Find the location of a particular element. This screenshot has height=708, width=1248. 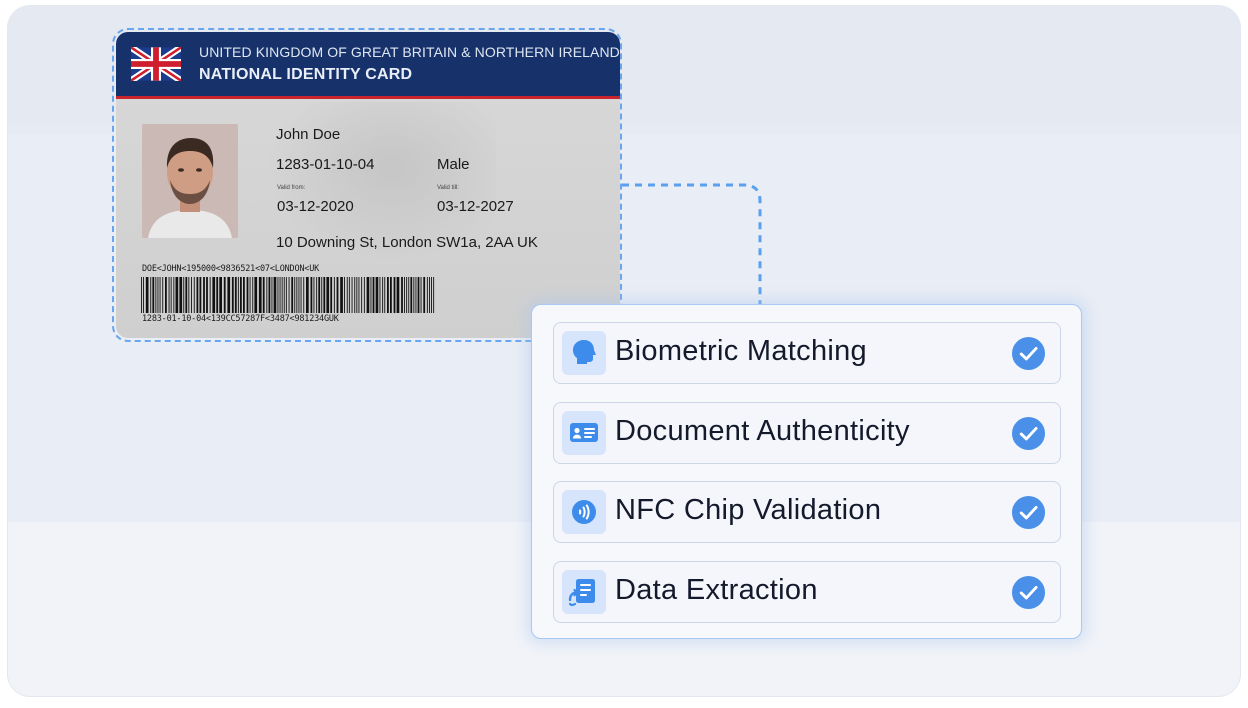

head-profile-icon is located at coordinates (584, 353).